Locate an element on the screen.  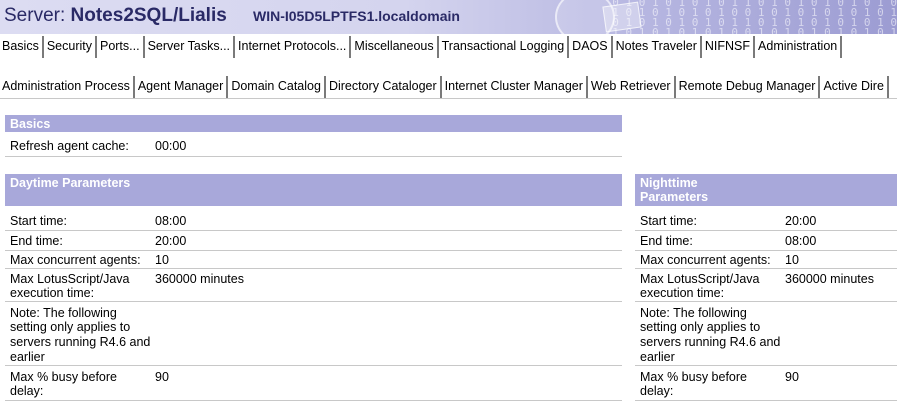
day-end-time-row: End time: 20:00 is located at coordinates (313, 241).